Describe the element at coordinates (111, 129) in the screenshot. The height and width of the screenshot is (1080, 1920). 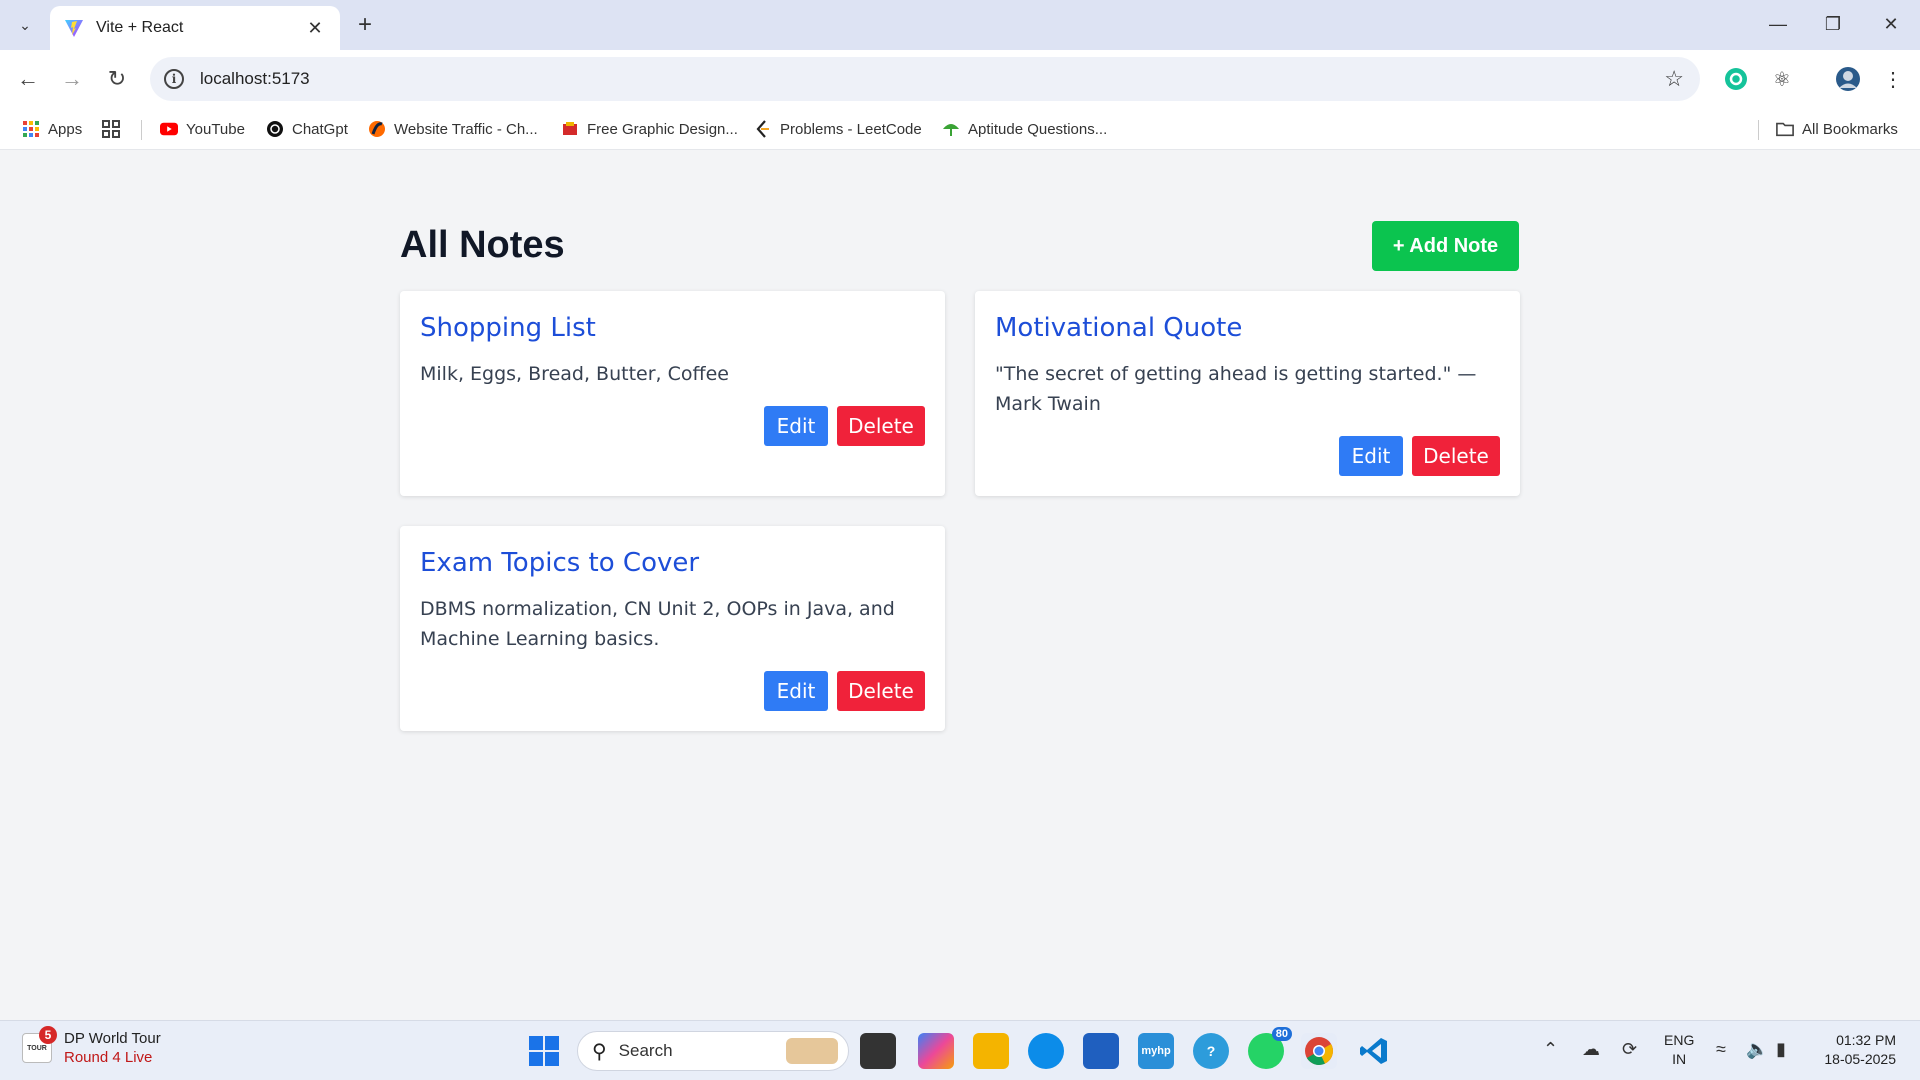
I see `tab-groups-icon` at that location.